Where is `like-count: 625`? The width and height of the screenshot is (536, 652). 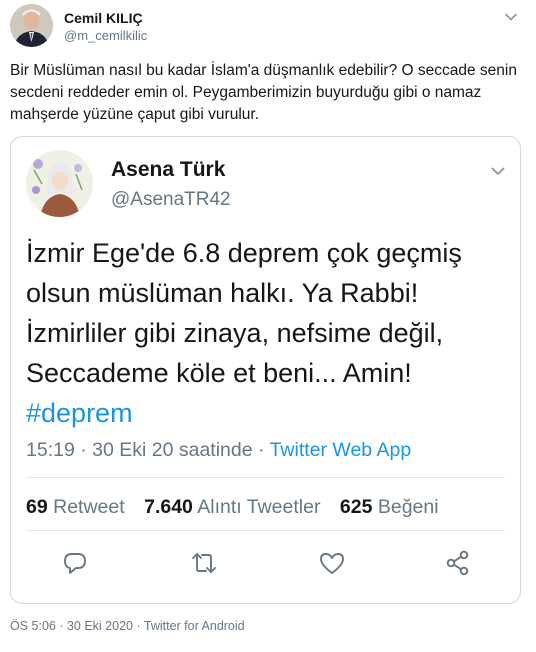 like-count: 625 is located at coordinates (356, 507).